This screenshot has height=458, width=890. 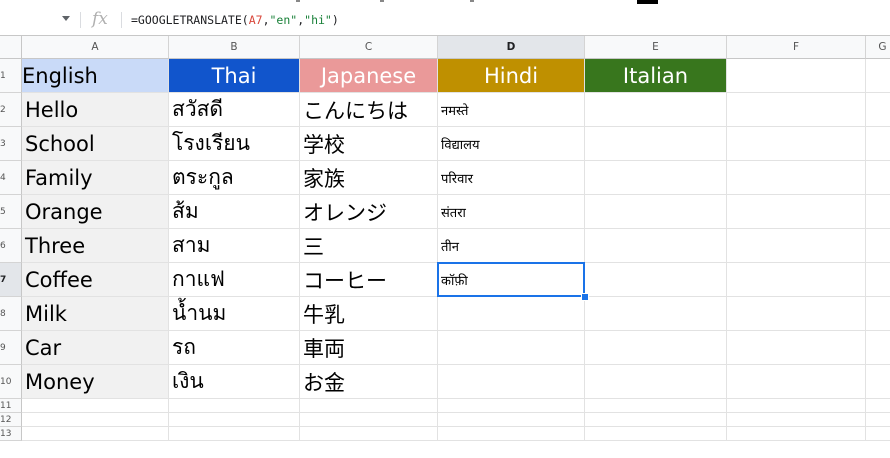 What do you see at coordinates (11, 246) in the screenshot?
I see `row-header-6: 6` at bounding box center [11, 246].